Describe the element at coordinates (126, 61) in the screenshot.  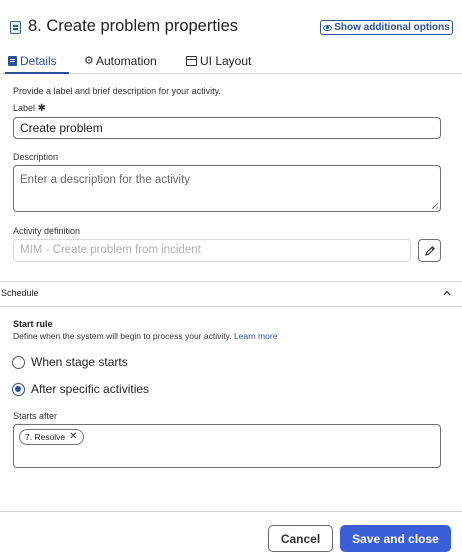
I see `tab-automation-label: Automation` at that location.